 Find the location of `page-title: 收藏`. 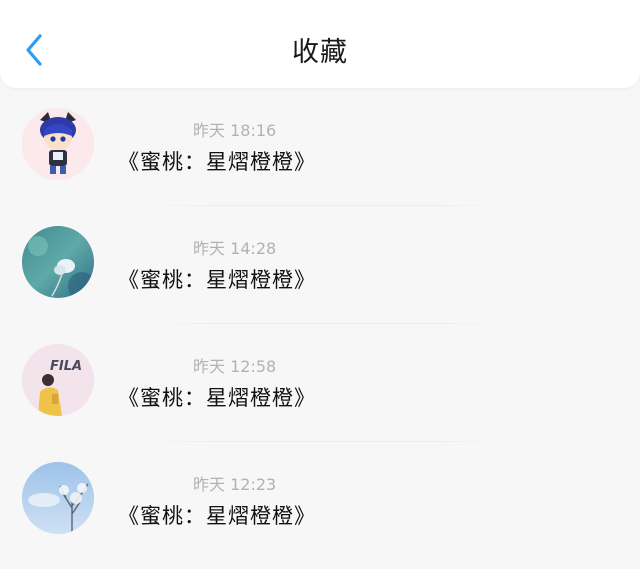

page-title: 收藏 is located at coordinates (320, 52).